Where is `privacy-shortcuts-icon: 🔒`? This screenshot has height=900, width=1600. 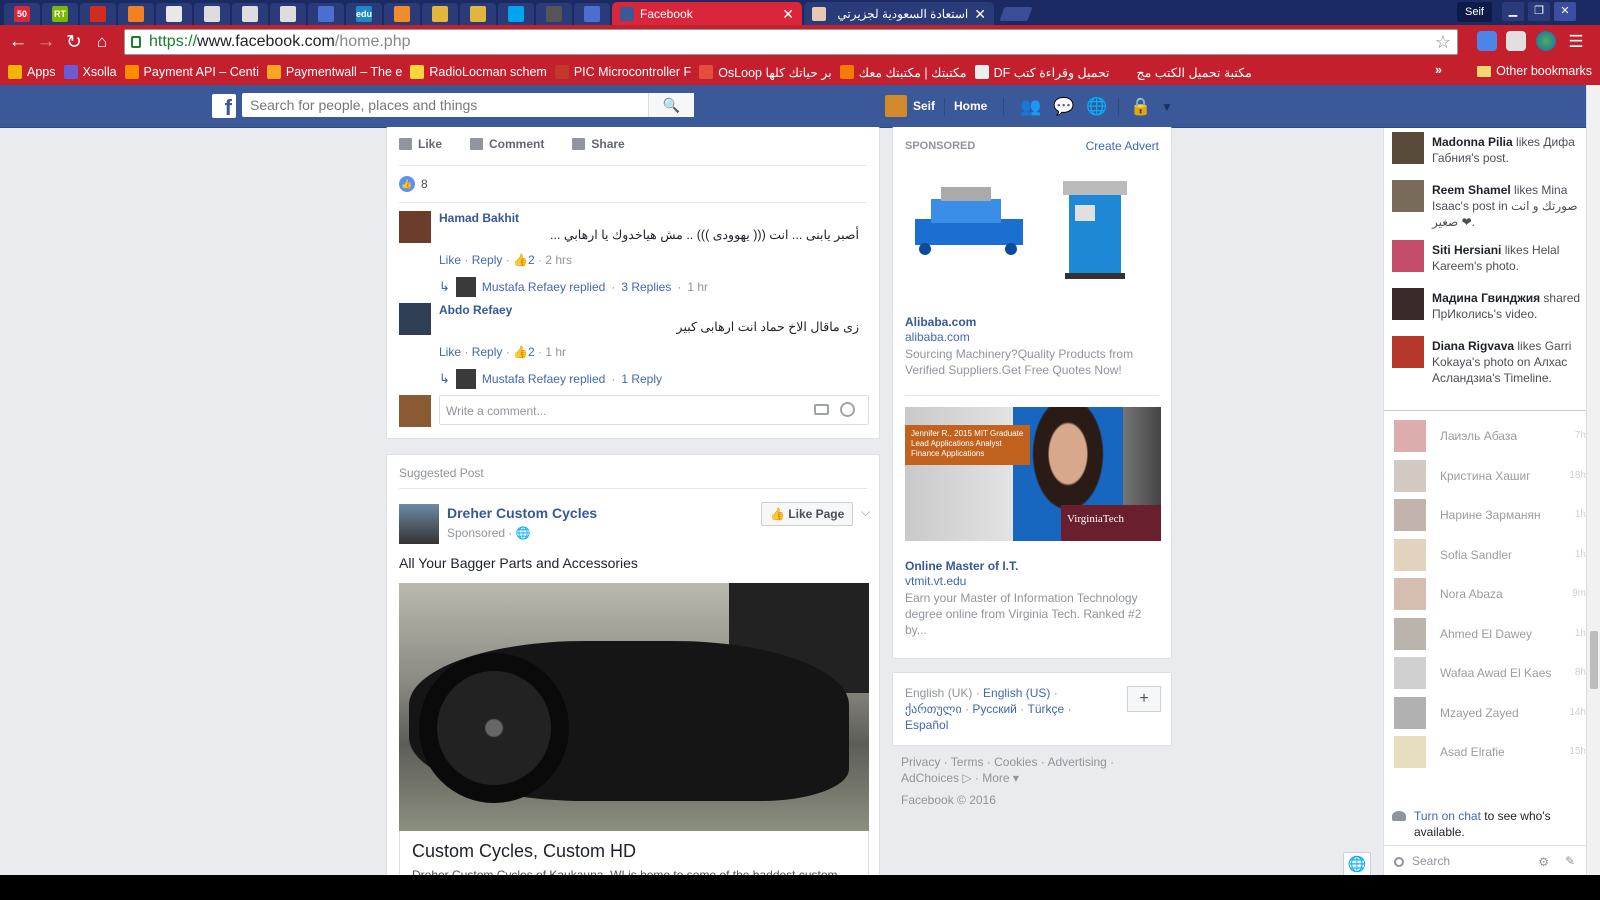
privacy-shortcuts-icon: 🔒 is located at coordinates (1141, 106).